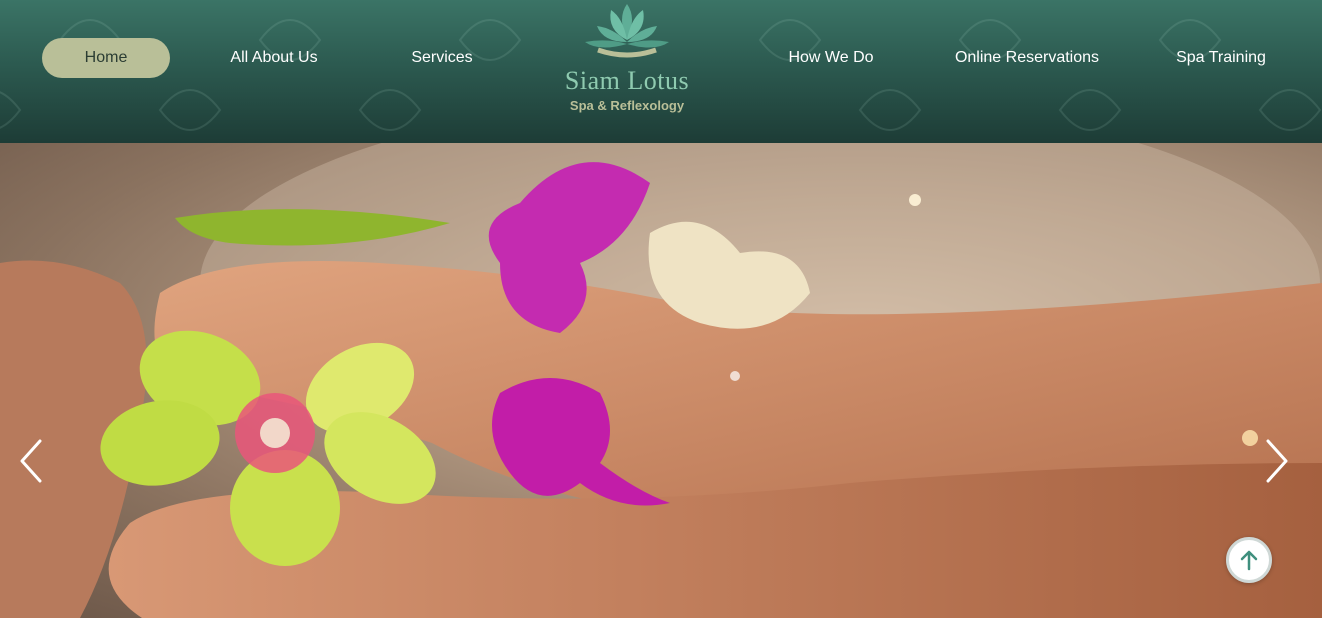  I want to click on site-logo: Siam Lotus Spa & Reflexology, so click(627, 60).